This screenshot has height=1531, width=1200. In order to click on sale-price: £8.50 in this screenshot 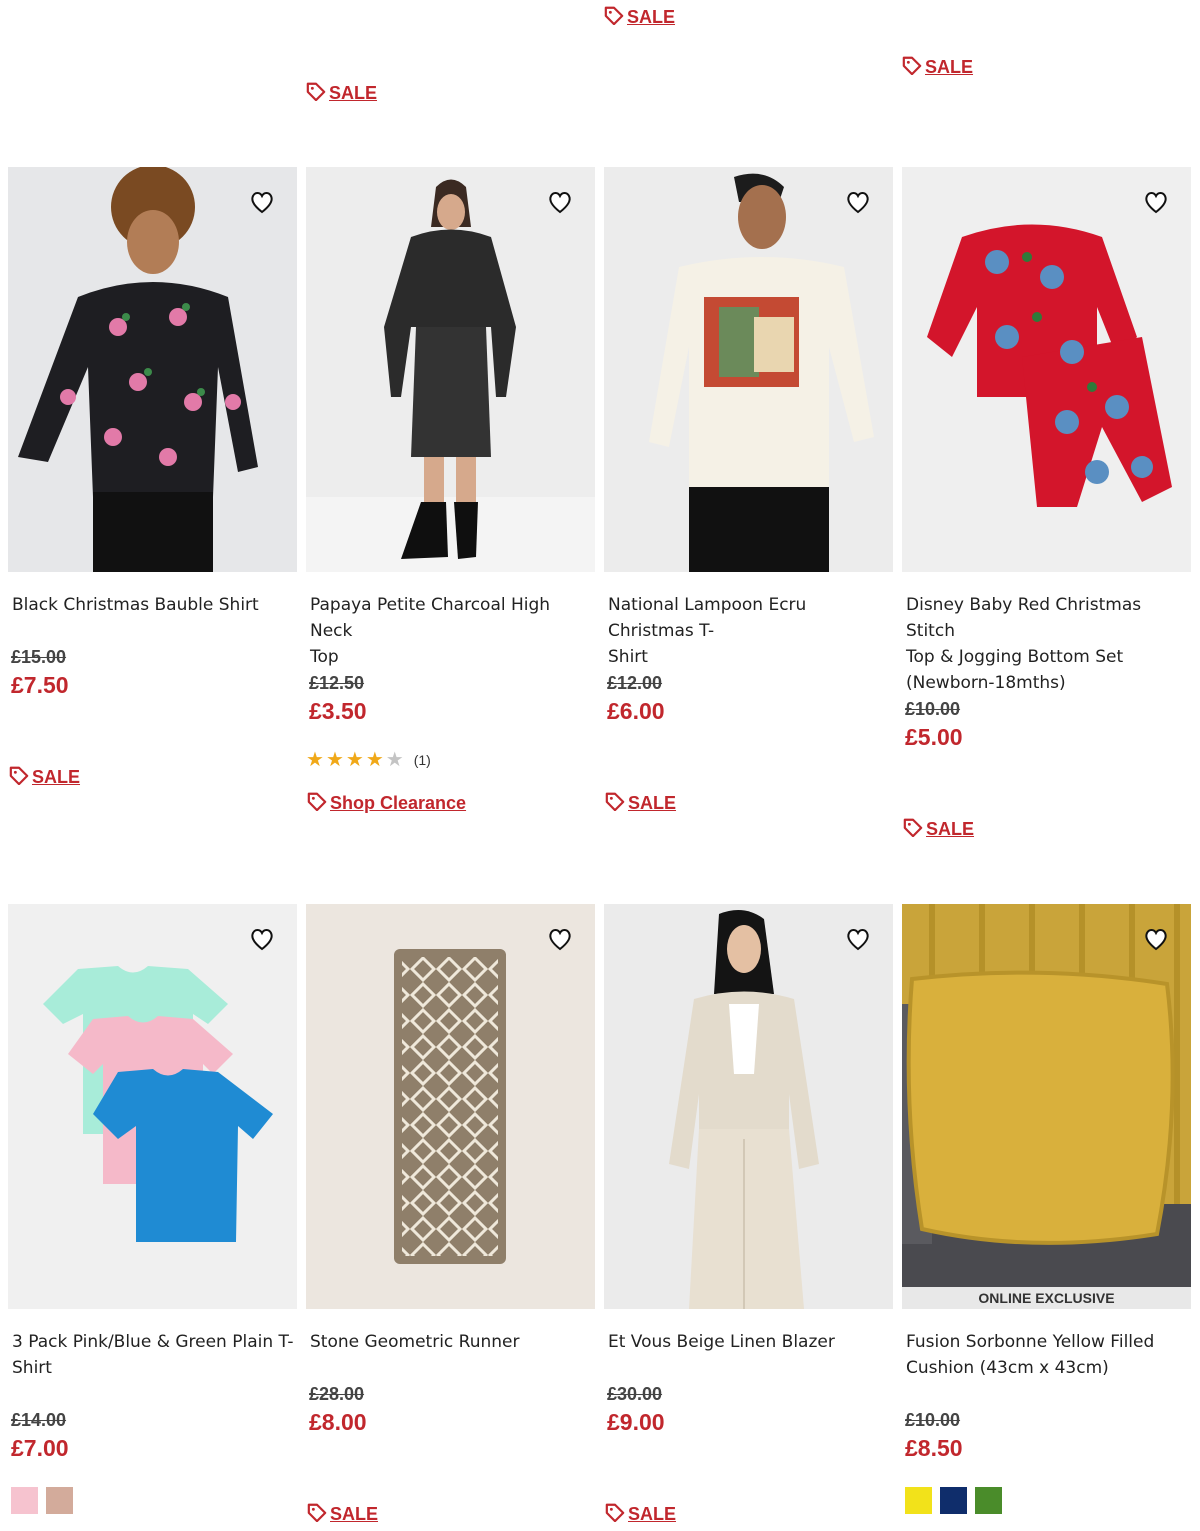, I will do `click(934, 1448)`.